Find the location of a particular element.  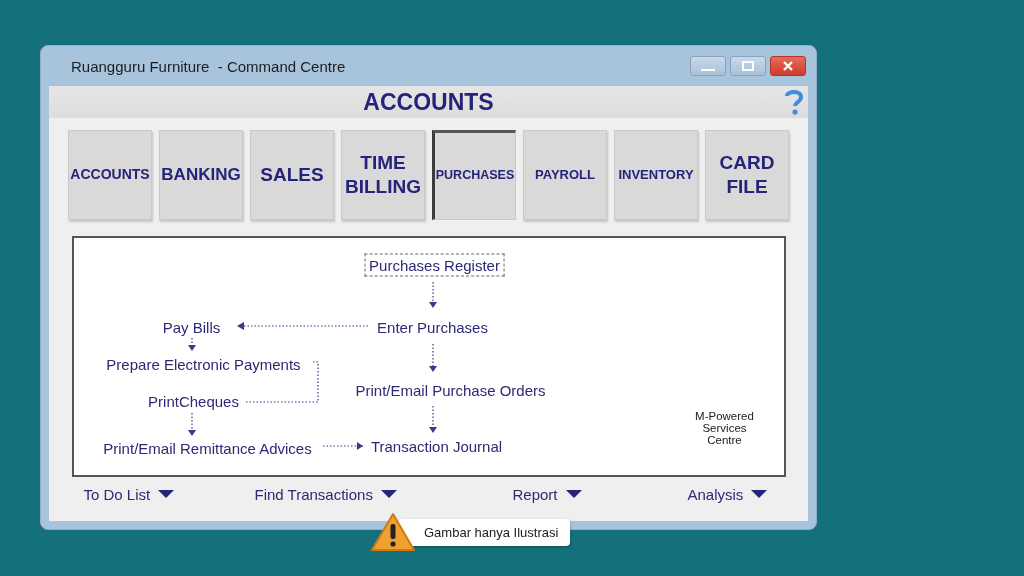

close-icon is located at coordinates (788, 66).